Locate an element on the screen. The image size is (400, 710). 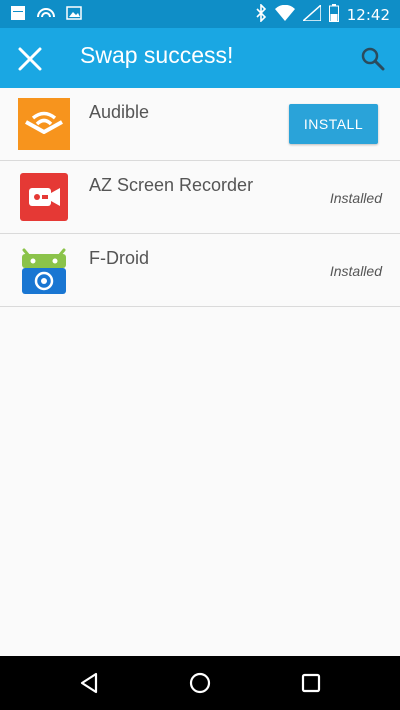
back-icon is located at coordinates (89, 683).